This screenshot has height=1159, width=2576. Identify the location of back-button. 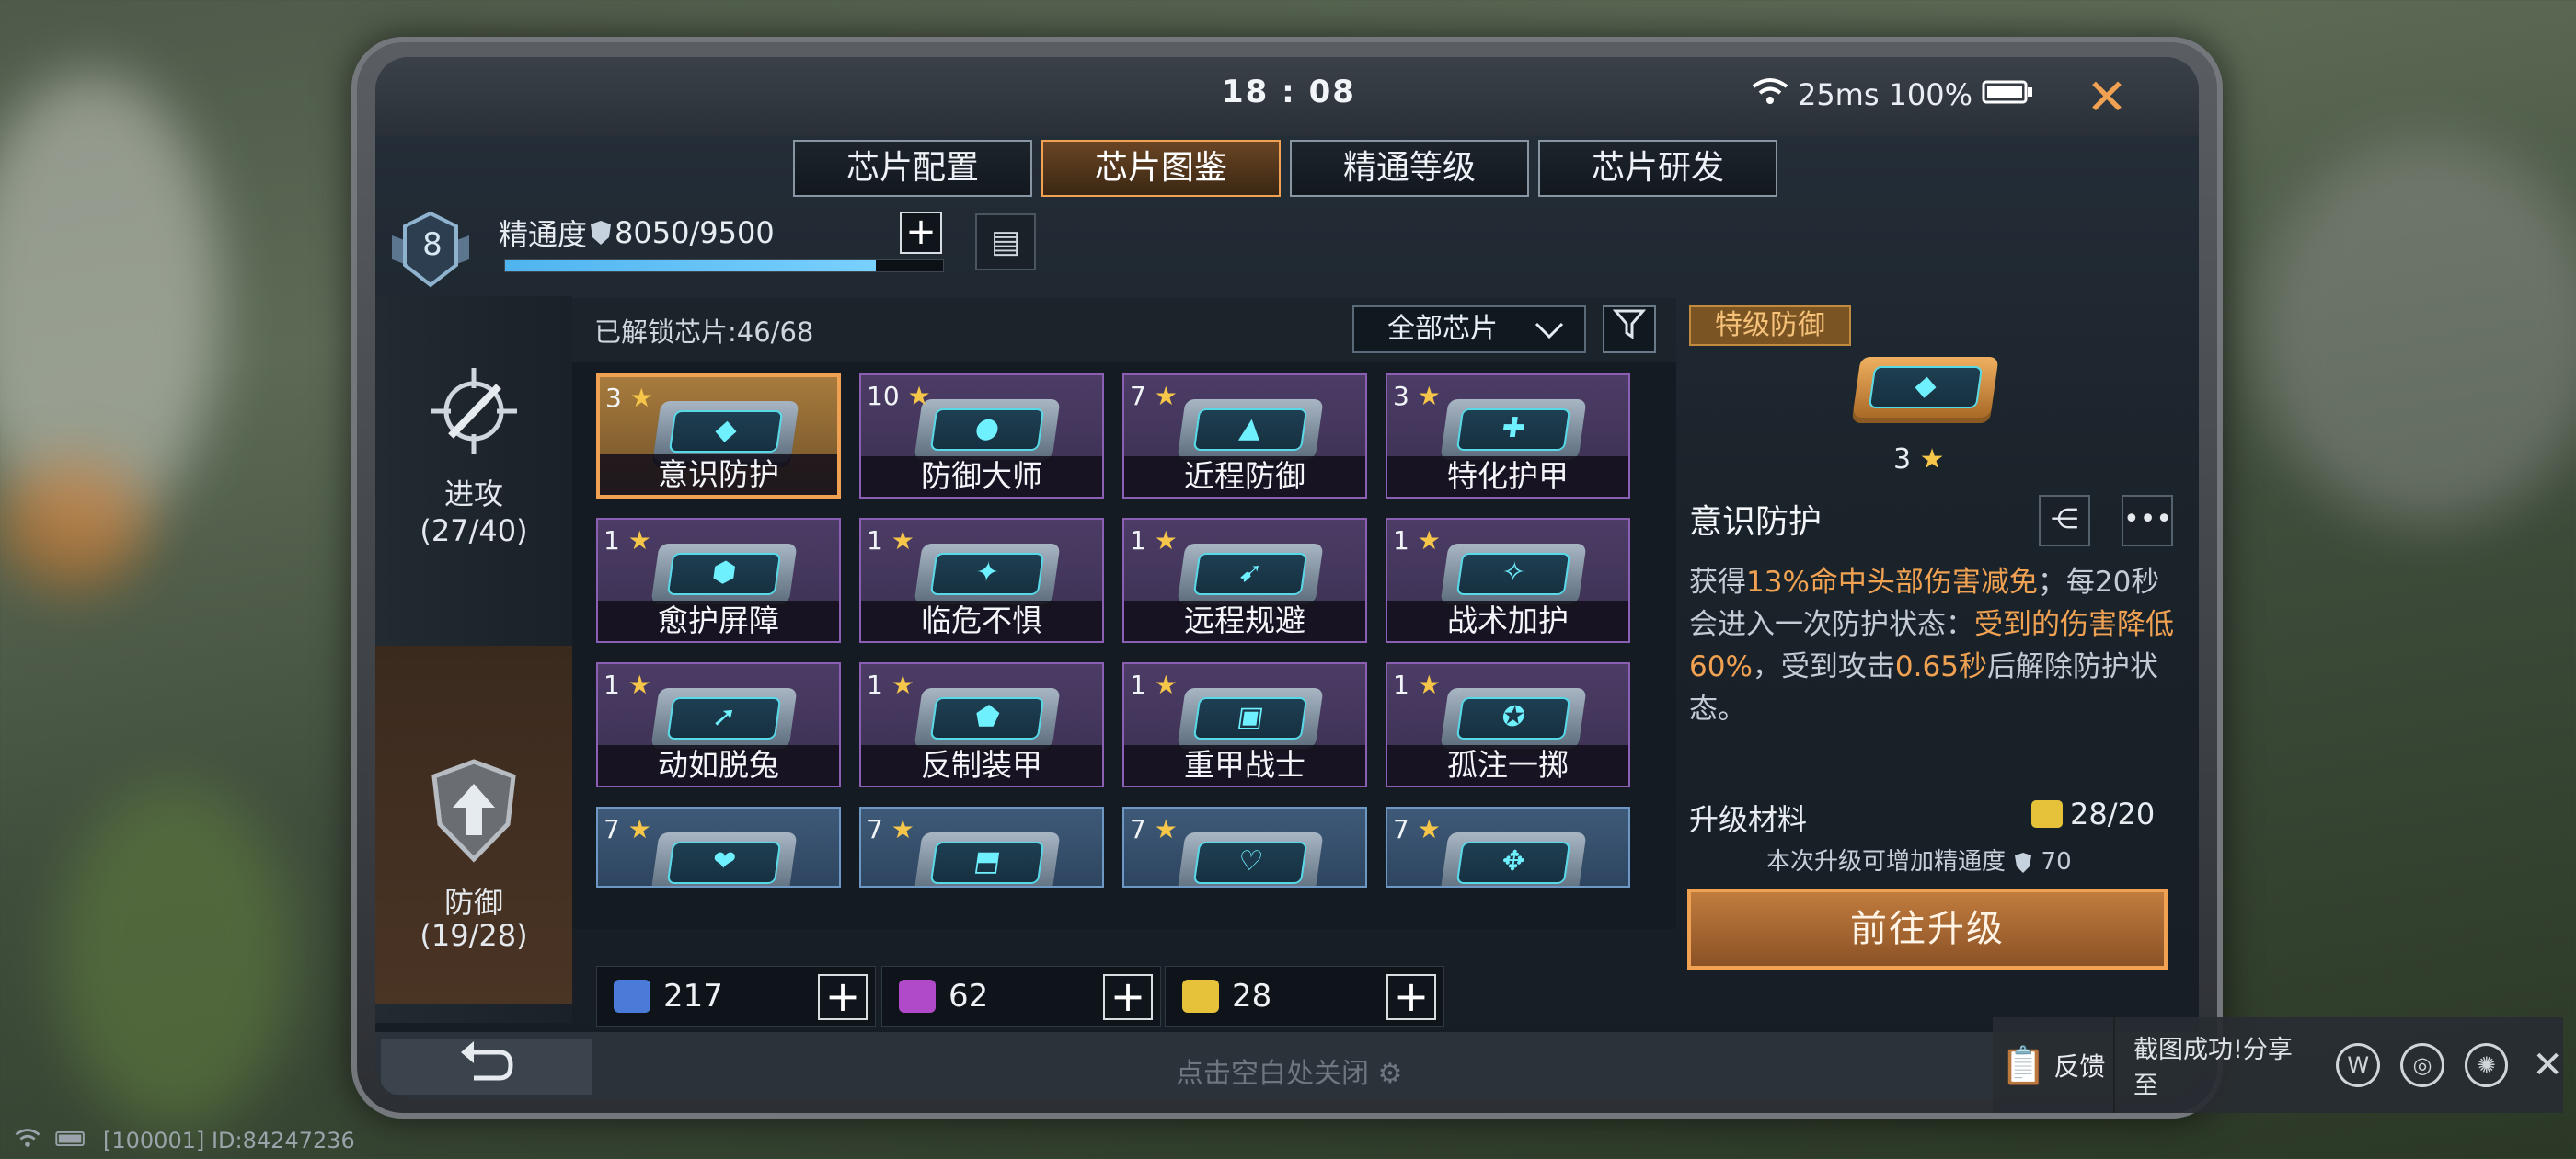
(486, 1067).